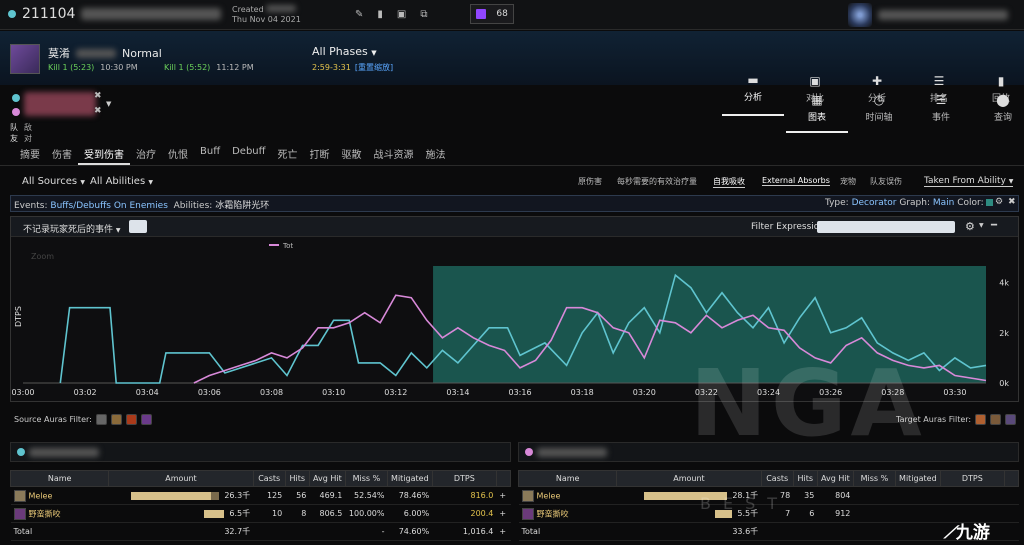 This screenshot has width=1024, height=545. I want to click on tab-damage-taken: 受到伤害, so click(104, 152).